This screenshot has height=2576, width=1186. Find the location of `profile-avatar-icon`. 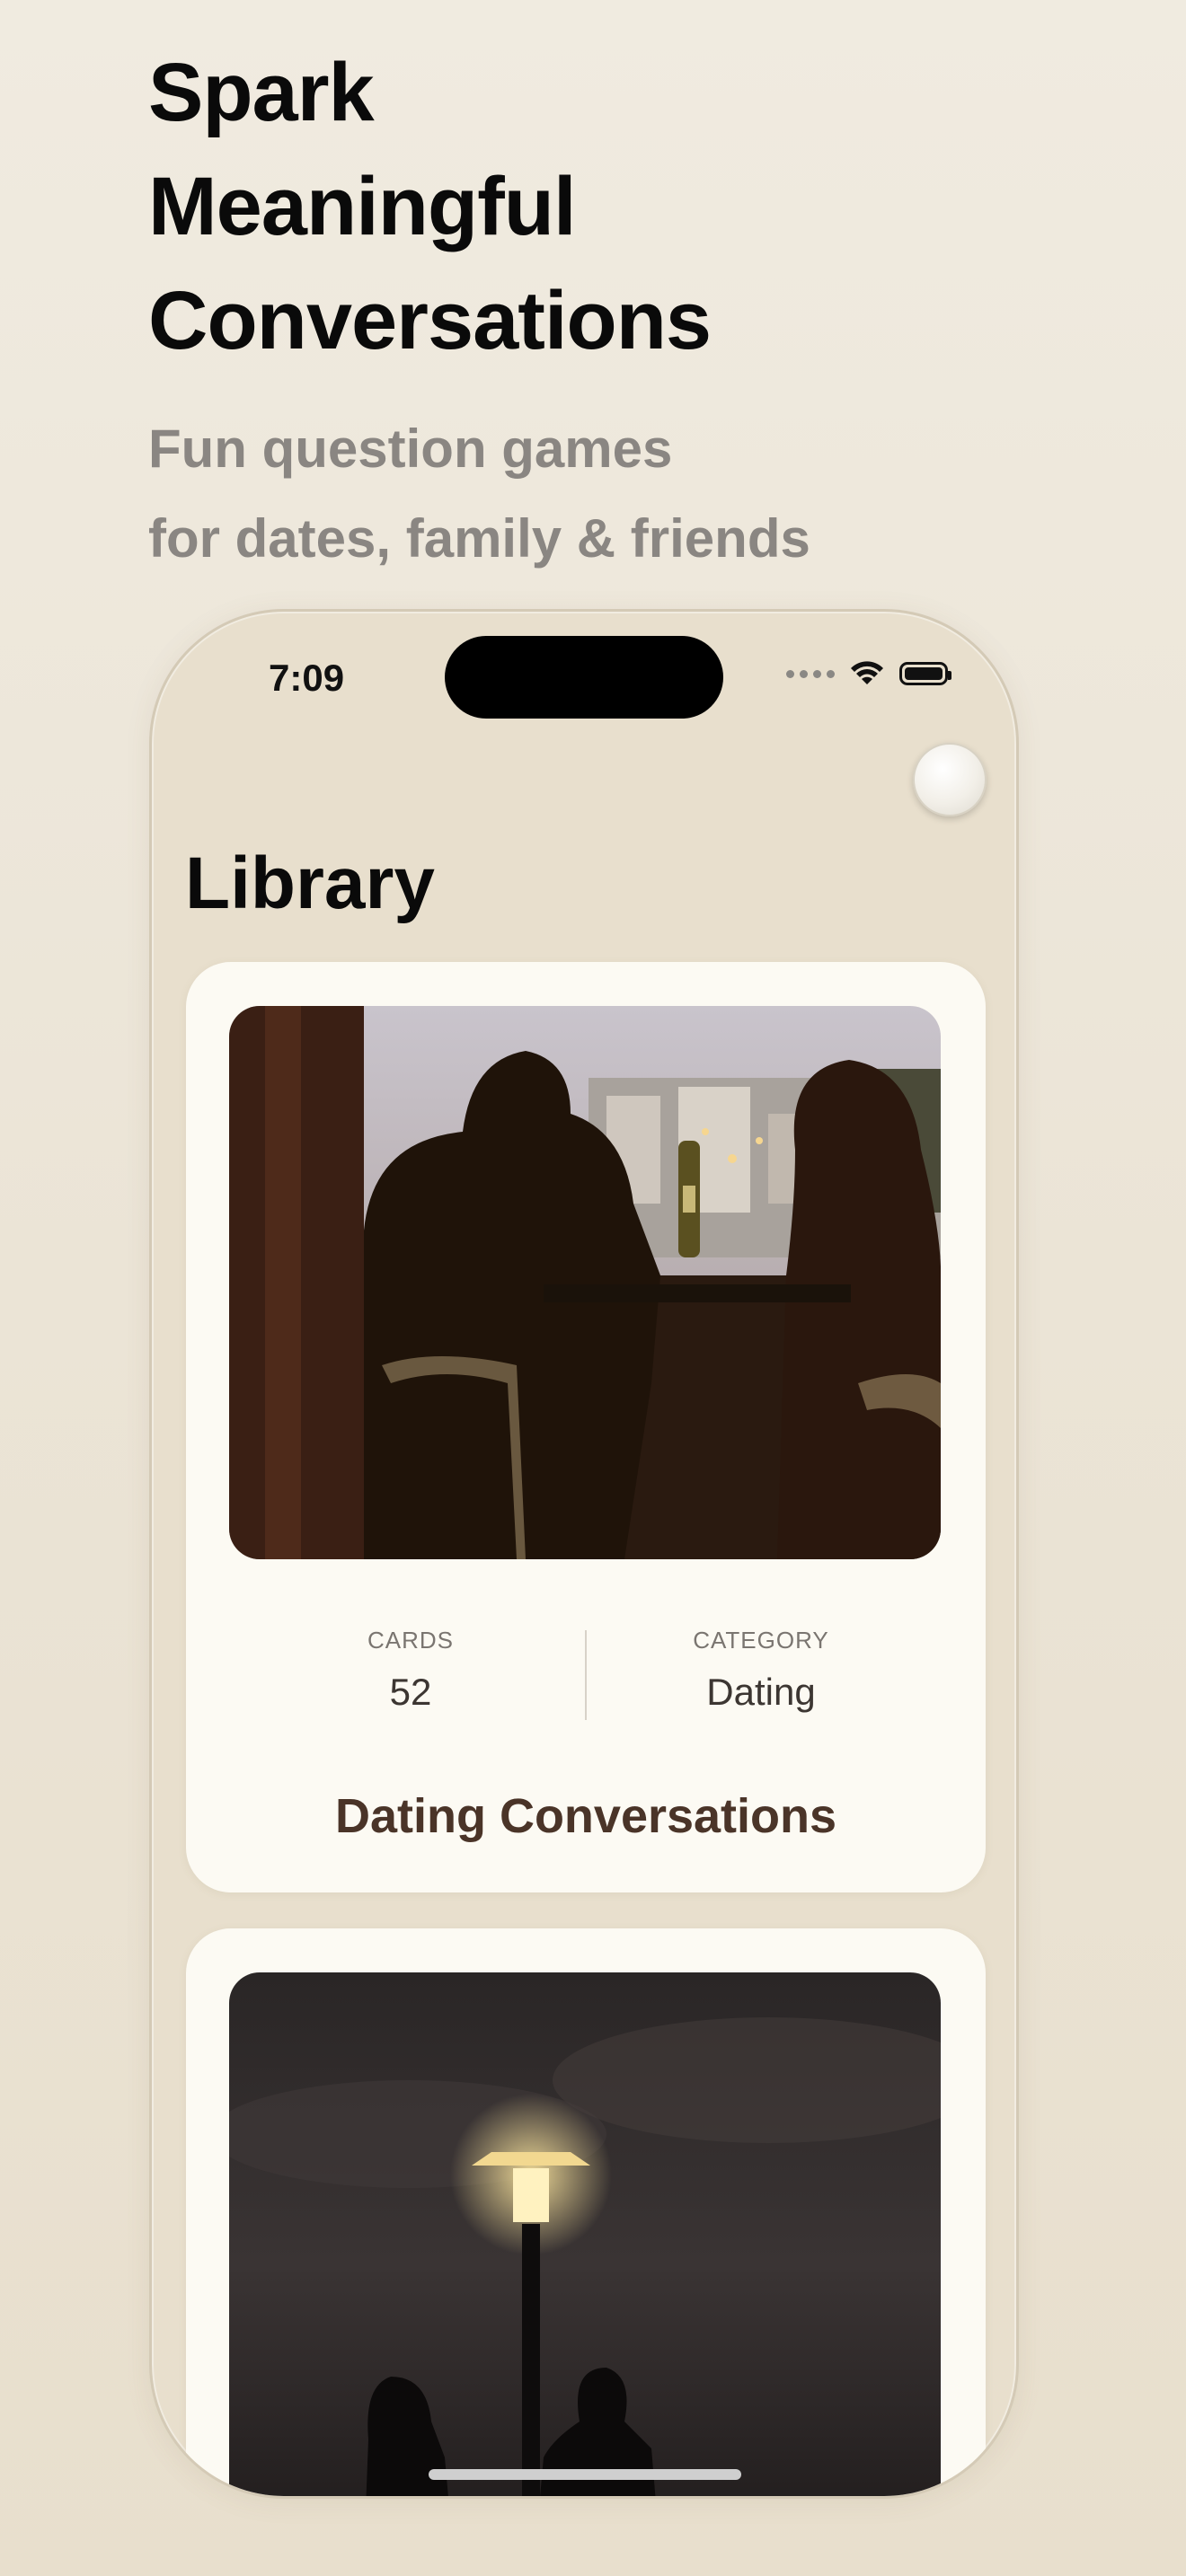

profile-avatar-icon is located at coordinates (950, 779).